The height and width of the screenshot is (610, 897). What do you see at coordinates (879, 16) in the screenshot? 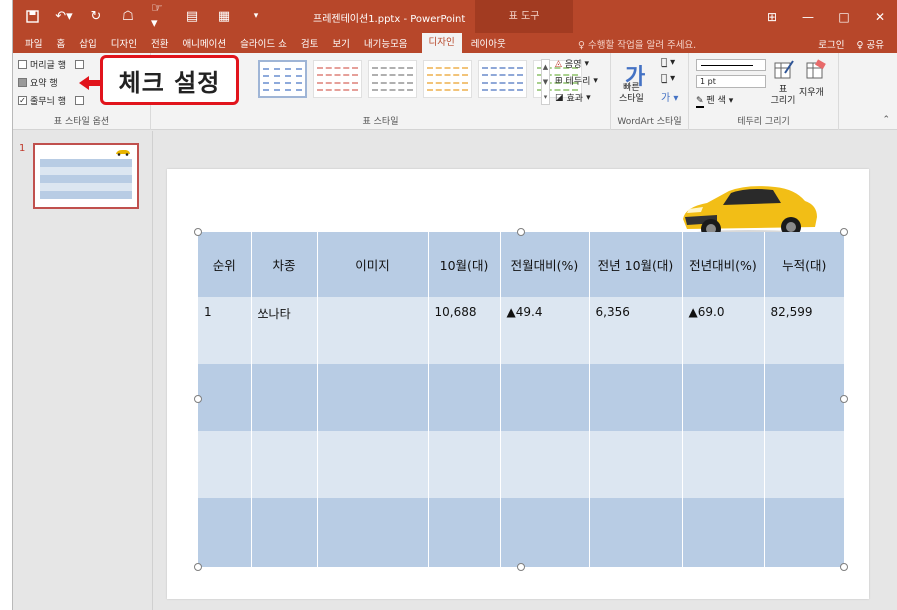
I see `close-button: ✕` at bounding box center [879, 16].